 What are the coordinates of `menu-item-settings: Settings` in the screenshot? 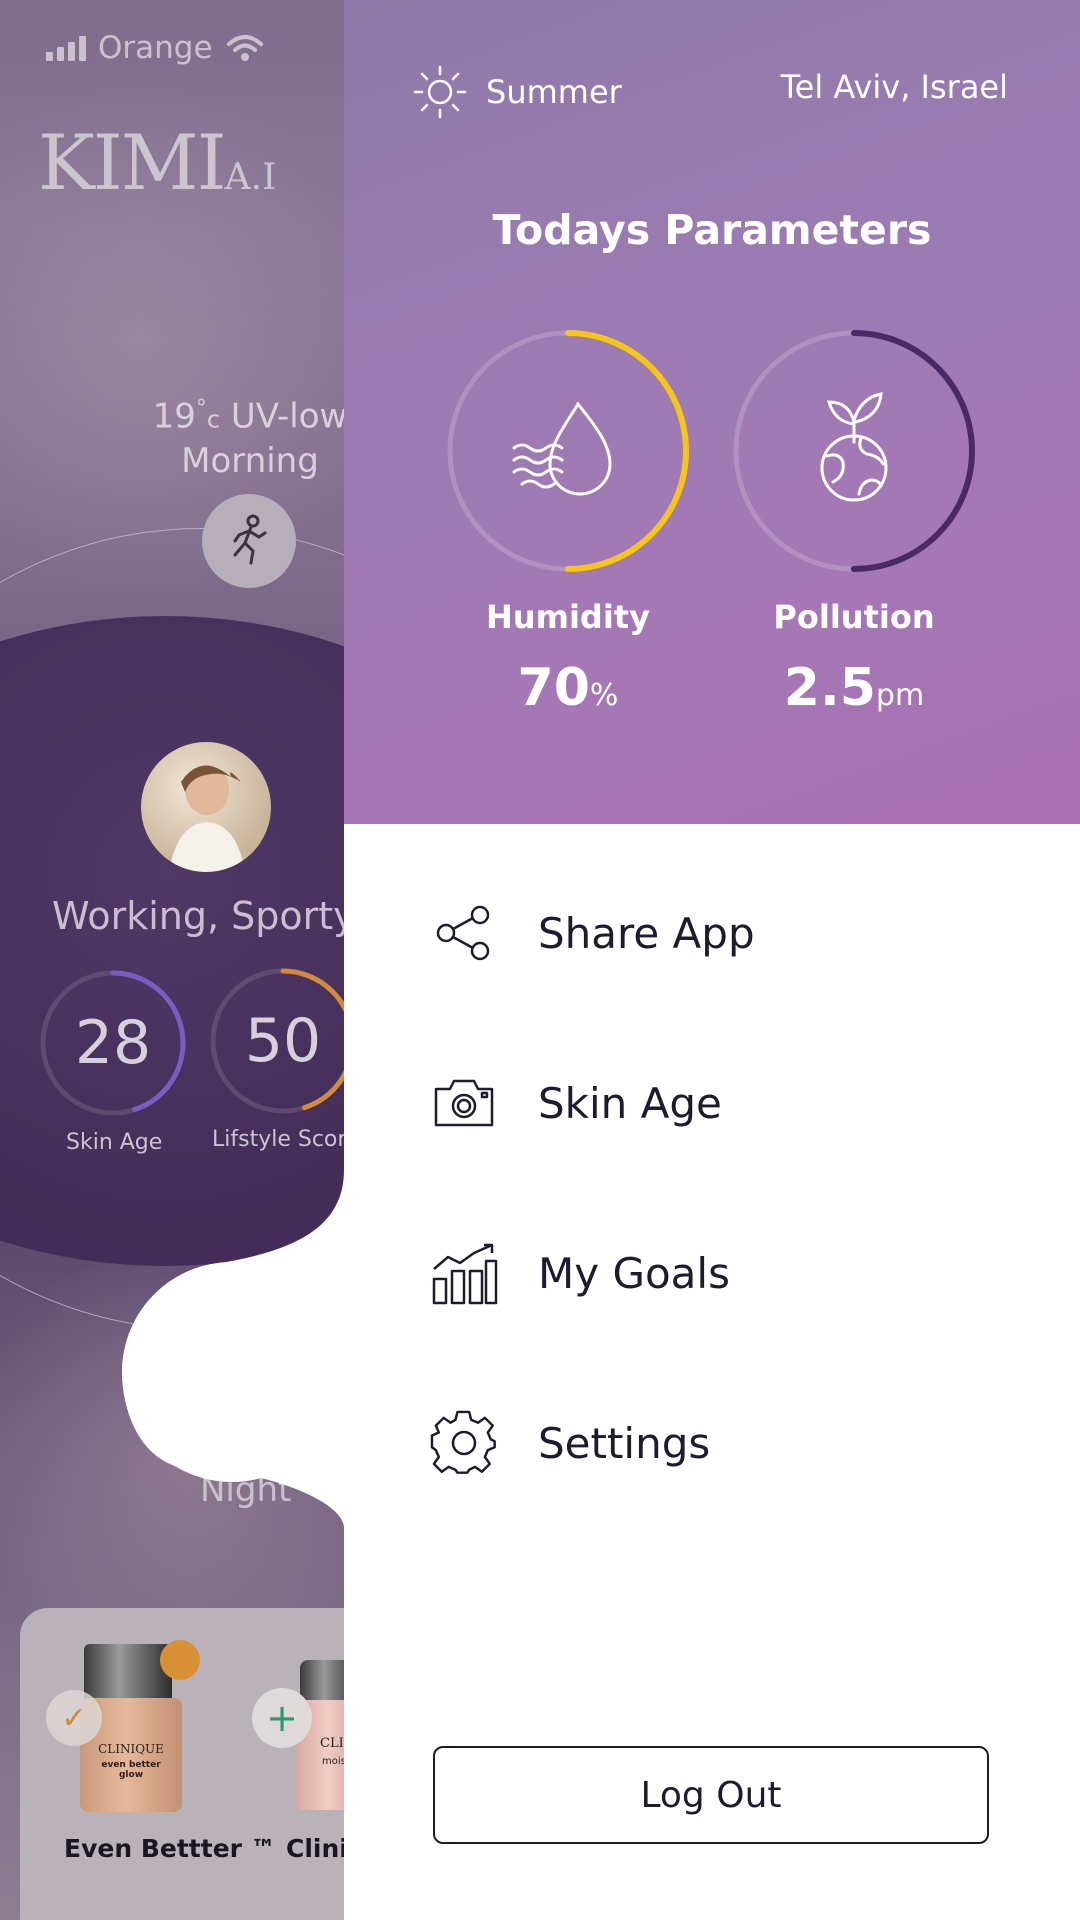 It's located at (724, 1443).